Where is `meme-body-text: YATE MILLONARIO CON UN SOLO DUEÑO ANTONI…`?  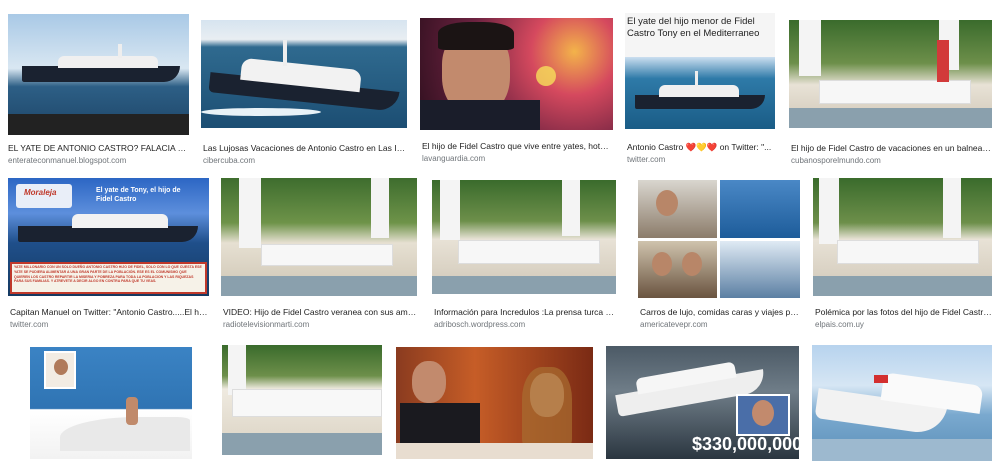
meme-body-text: YATE MILLONARIO CON UN SOLO DUEÑO ANTONI… is located at coordinates (108, 274).